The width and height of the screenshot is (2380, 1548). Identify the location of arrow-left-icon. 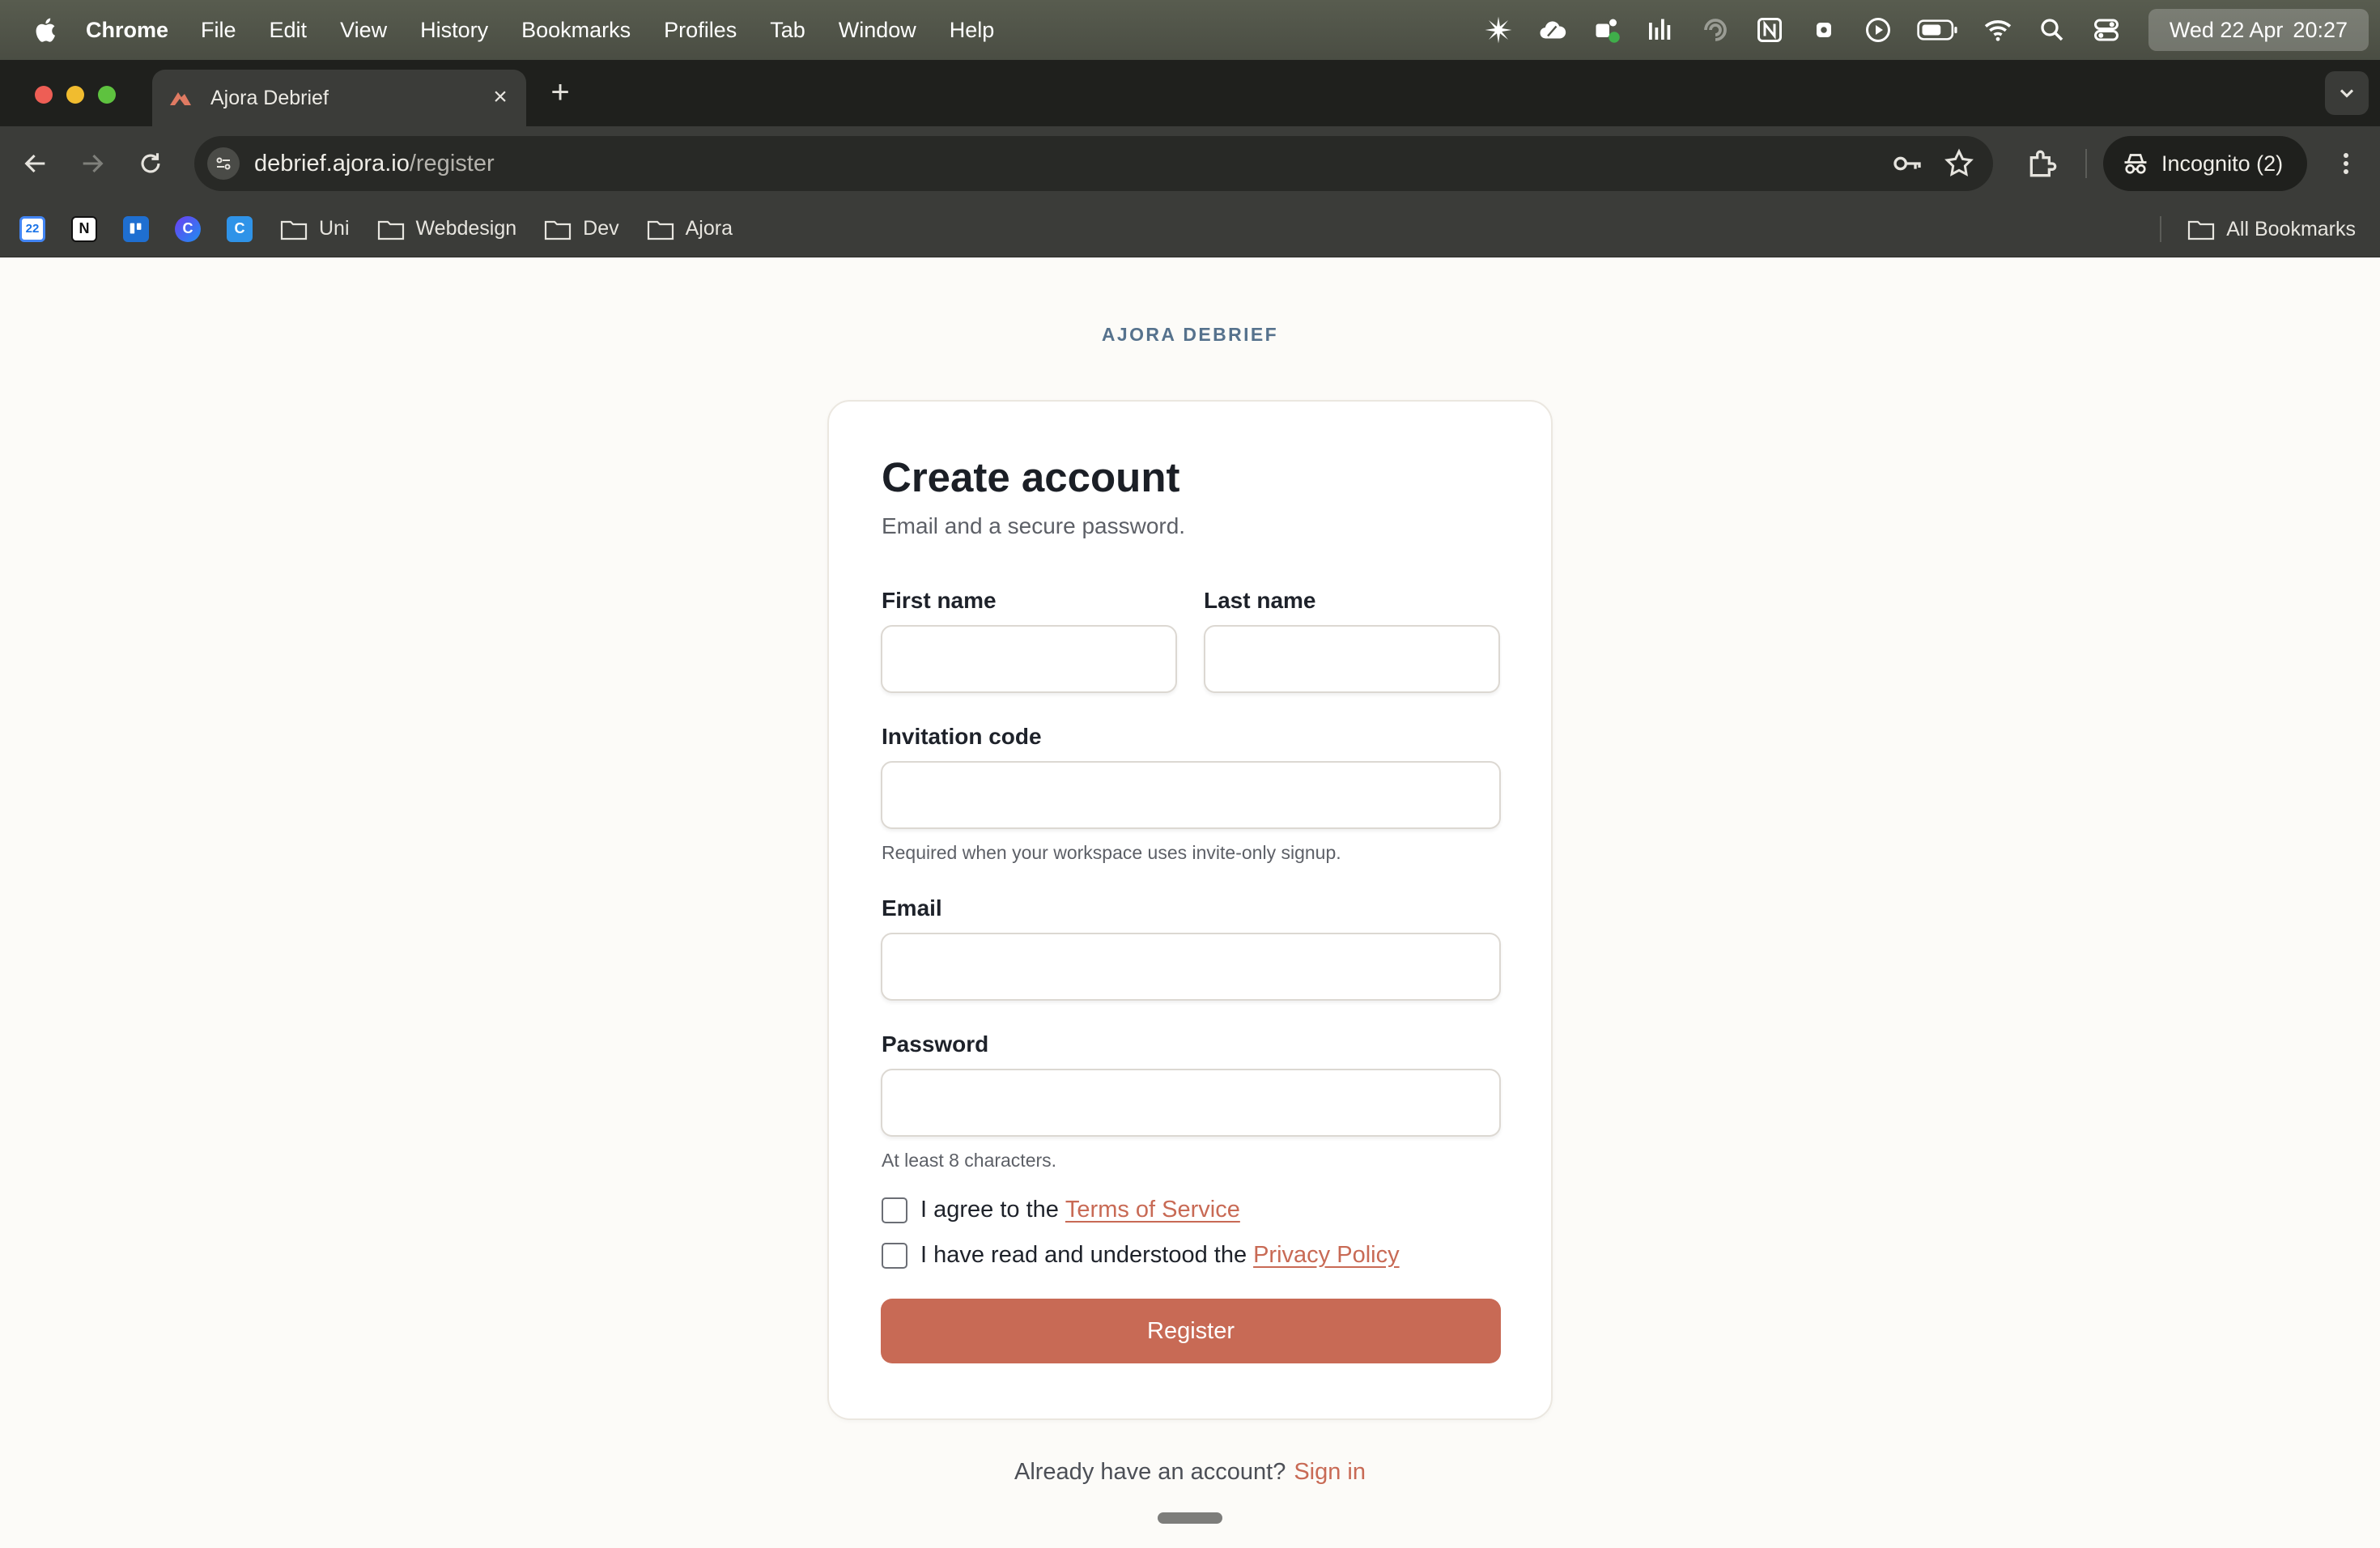
(34, 164).